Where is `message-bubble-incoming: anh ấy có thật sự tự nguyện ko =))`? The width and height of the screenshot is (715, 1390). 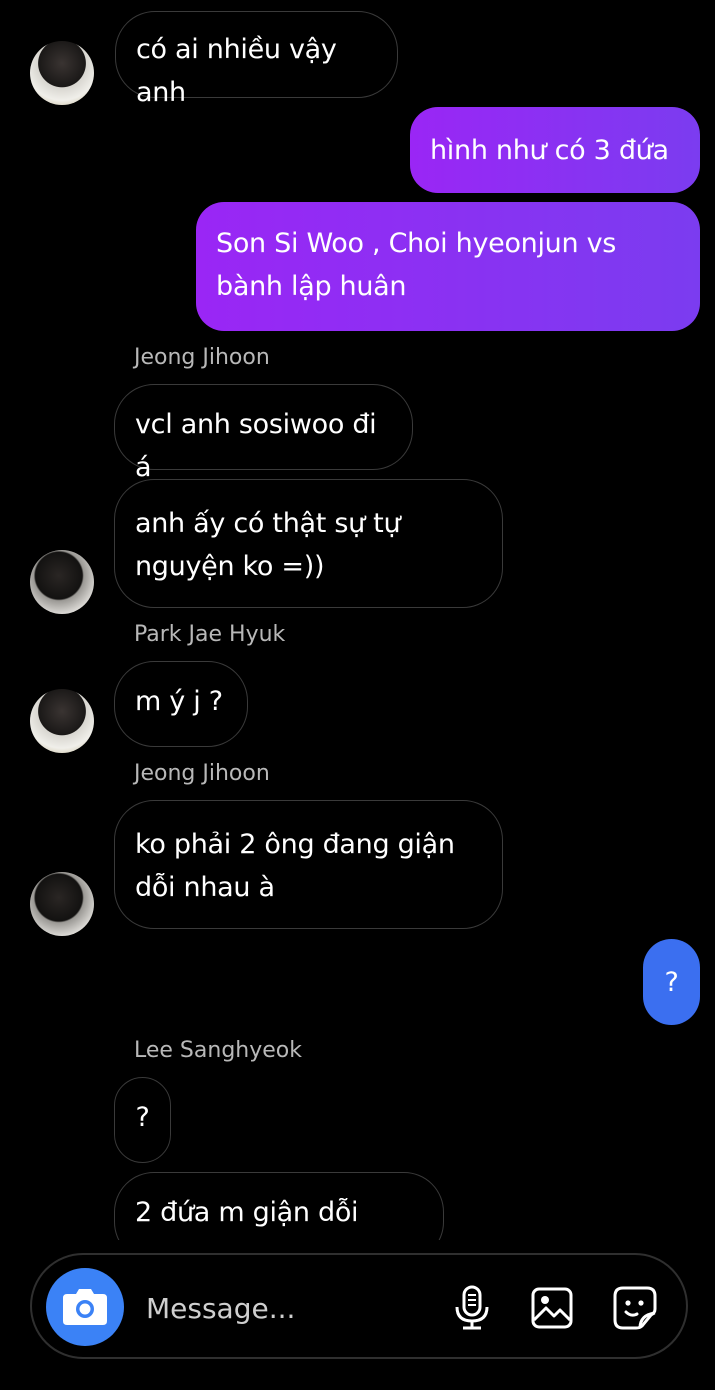 message-bubble-incoming: anh ấy có thật sự tự nguyện ko =)) is located at coordinates (308, 543).